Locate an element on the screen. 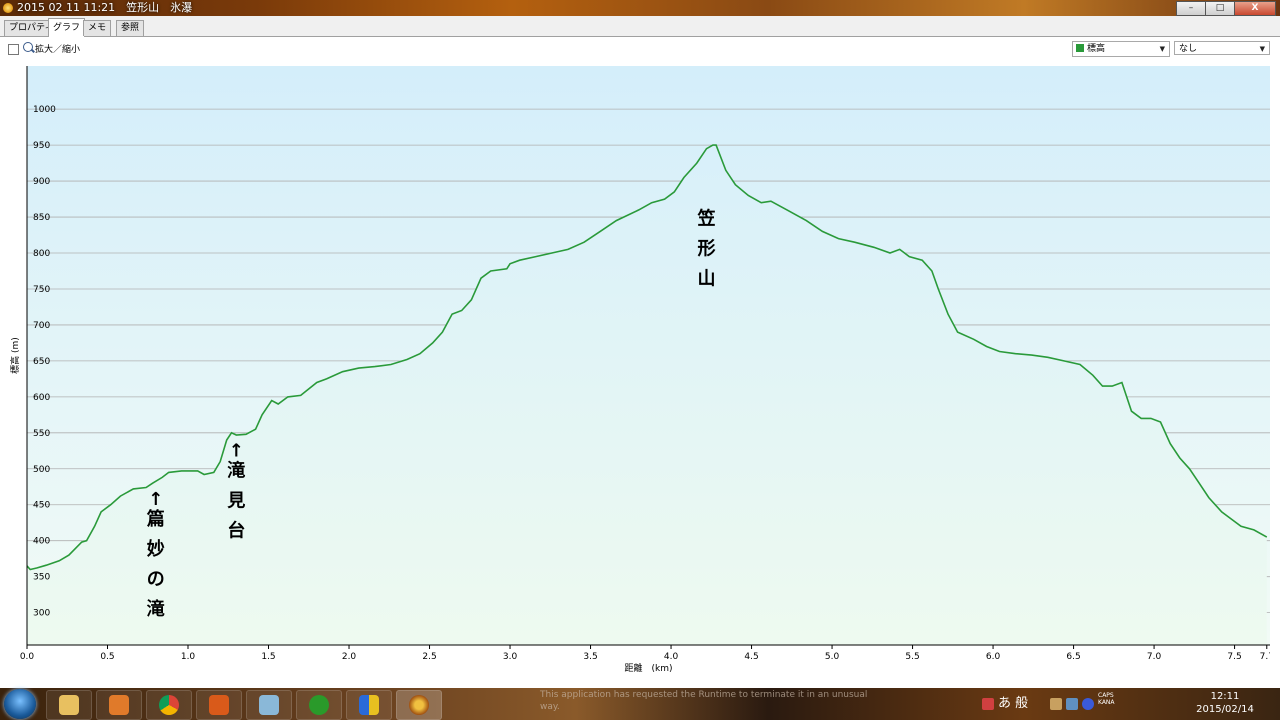 The width and height of the screenshot is (1280, 720). y-tick-label: 450 is located at coordinates (41, 506).